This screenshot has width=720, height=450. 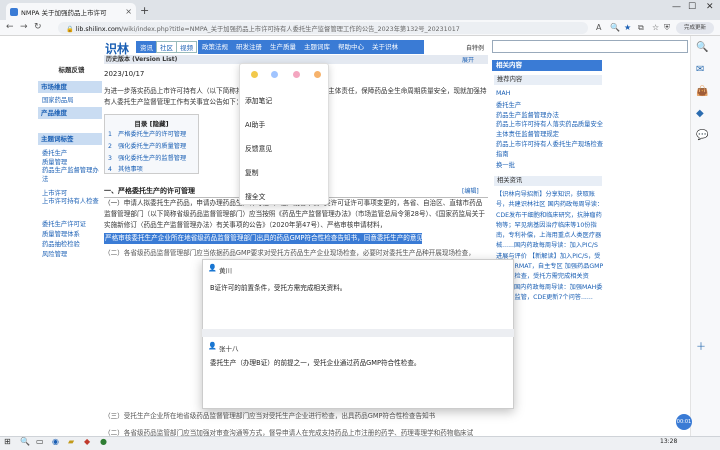 What do you see at coordinates (695, 28) in the screenshot?
I see `profile-button: 完成更新` at bounding box center [695, 28].